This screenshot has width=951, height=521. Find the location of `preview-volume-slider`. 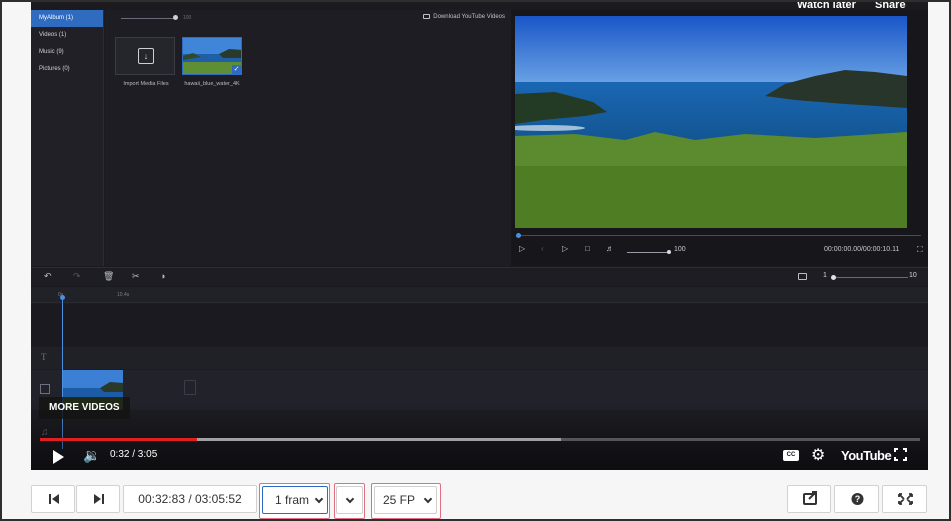

preview-volume-slider is located at coordinates (648, 252).